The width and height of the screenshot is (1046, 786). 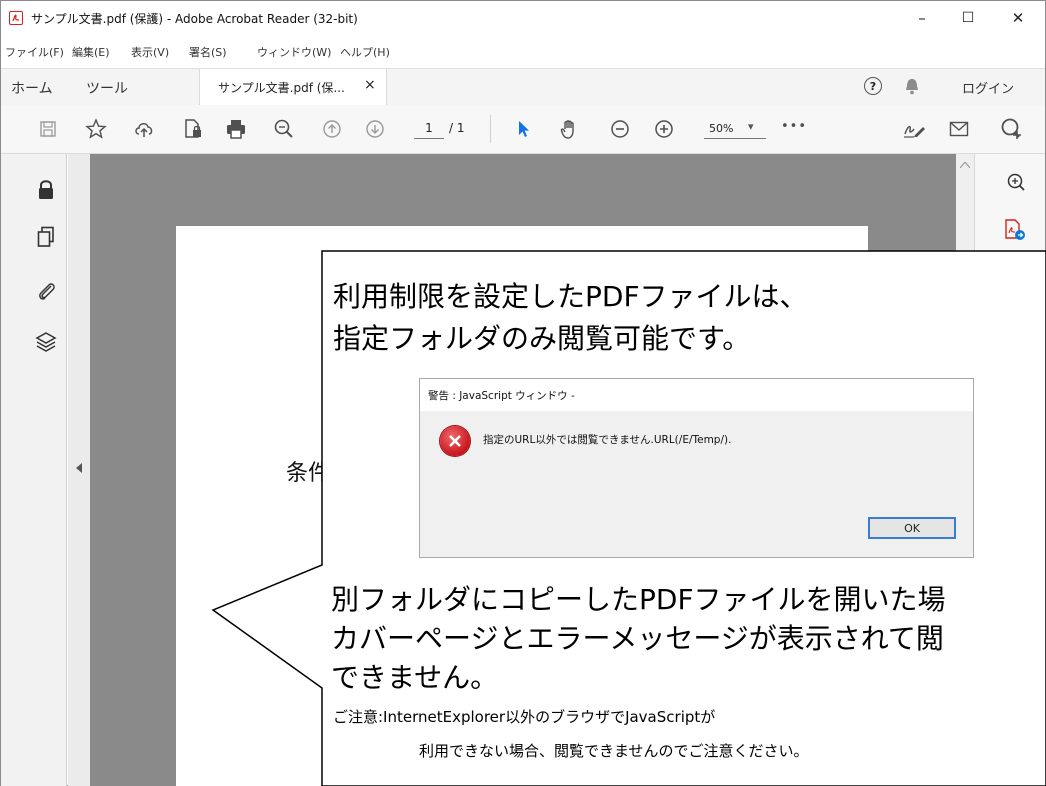 What do you see at coordinates (415, 677) in the screenshot?
I see `callout-body-line-3: できません。` at bounding box center [415, 677].